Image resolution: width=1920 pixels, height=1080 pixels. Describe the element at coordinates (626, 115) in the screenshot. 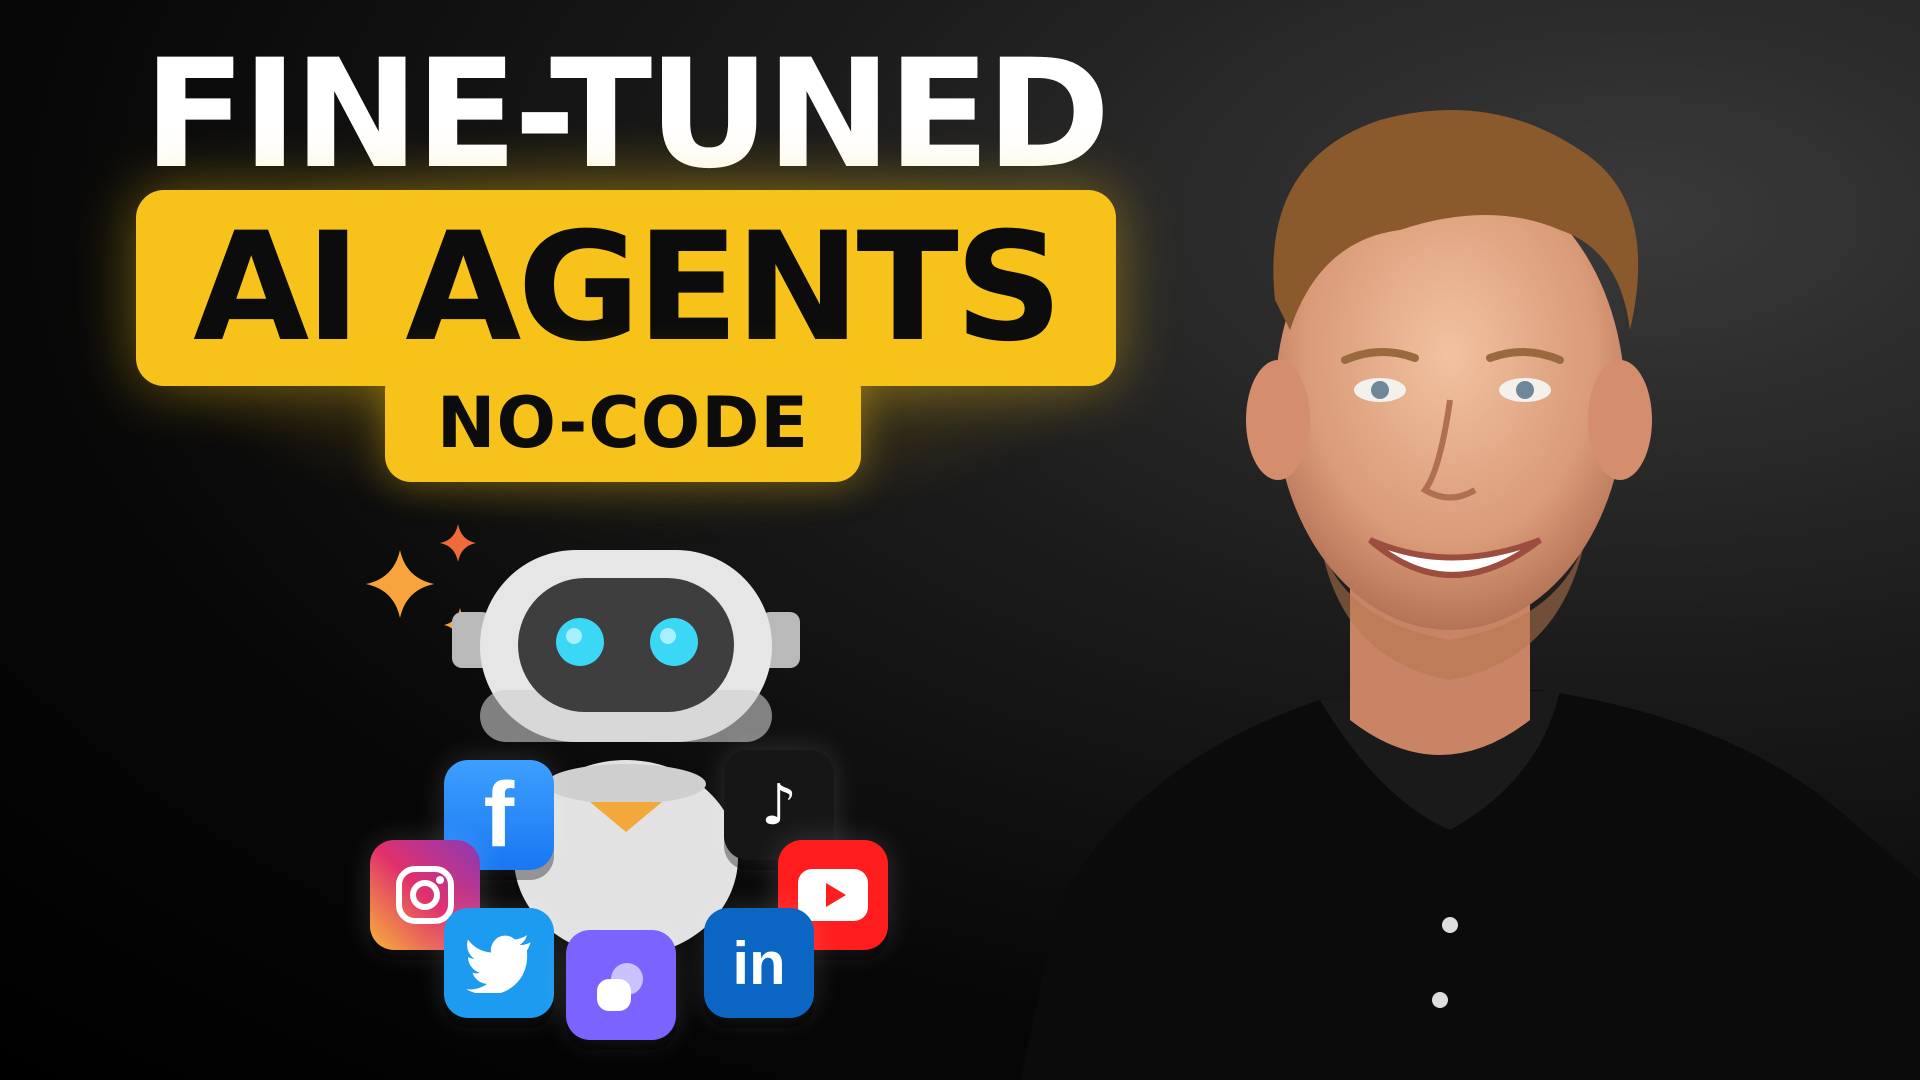

I see `headline-line1: FINE-TUNED` at that location.